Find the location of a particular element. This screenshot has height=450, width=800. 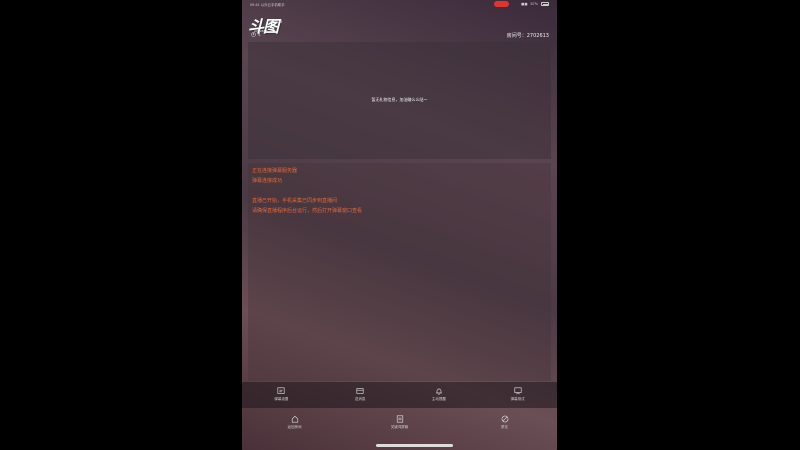

home-icon is located at coordinates (294, 419).